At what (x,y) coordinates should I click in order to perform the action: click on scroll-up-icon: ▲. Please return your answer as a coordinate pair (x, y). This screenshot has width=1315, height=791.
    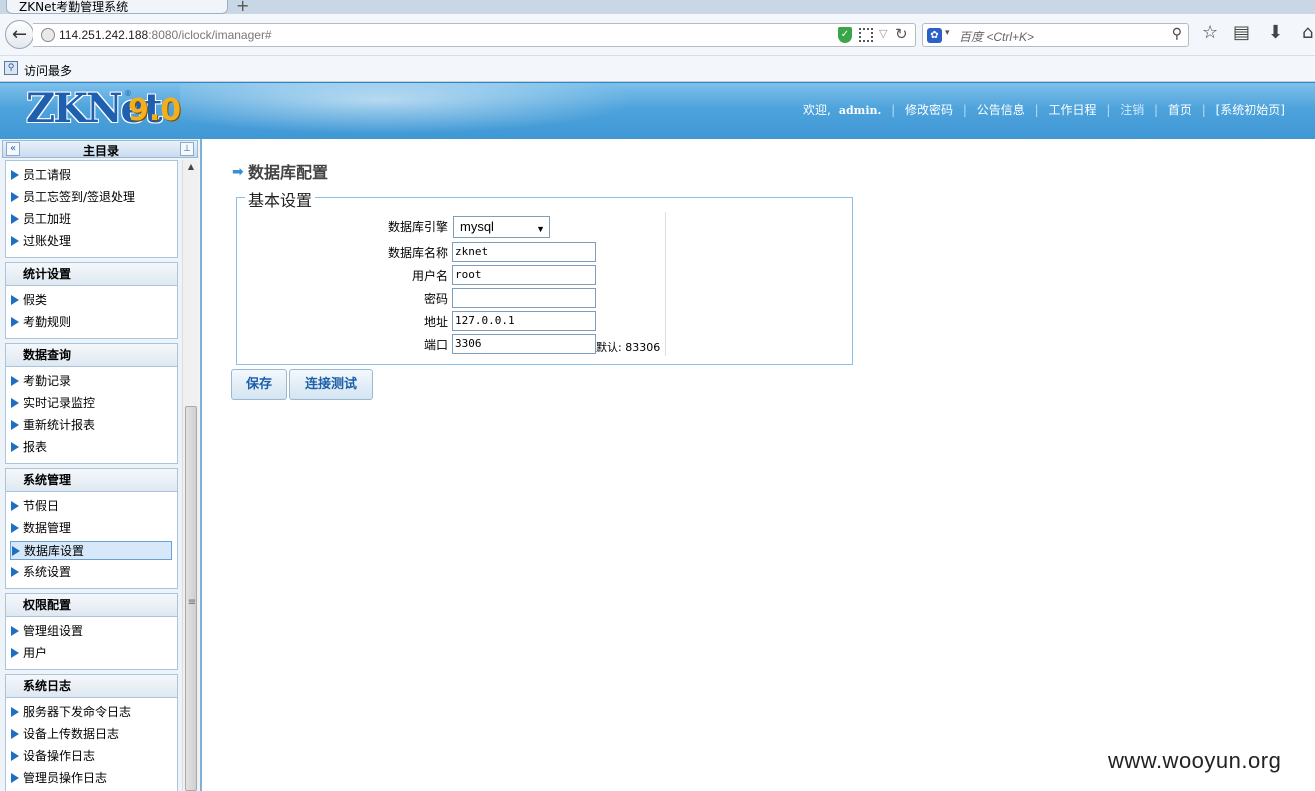
    Looking at the image, I should click on (191, 166).